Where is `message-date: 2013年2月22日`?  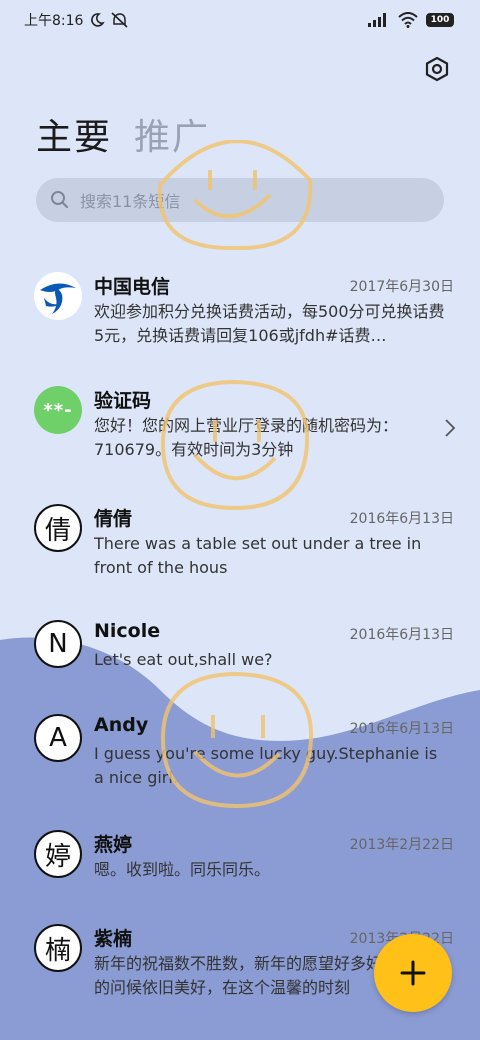 message-date: 2013年2月22日 is located at coordinates (401, 845).